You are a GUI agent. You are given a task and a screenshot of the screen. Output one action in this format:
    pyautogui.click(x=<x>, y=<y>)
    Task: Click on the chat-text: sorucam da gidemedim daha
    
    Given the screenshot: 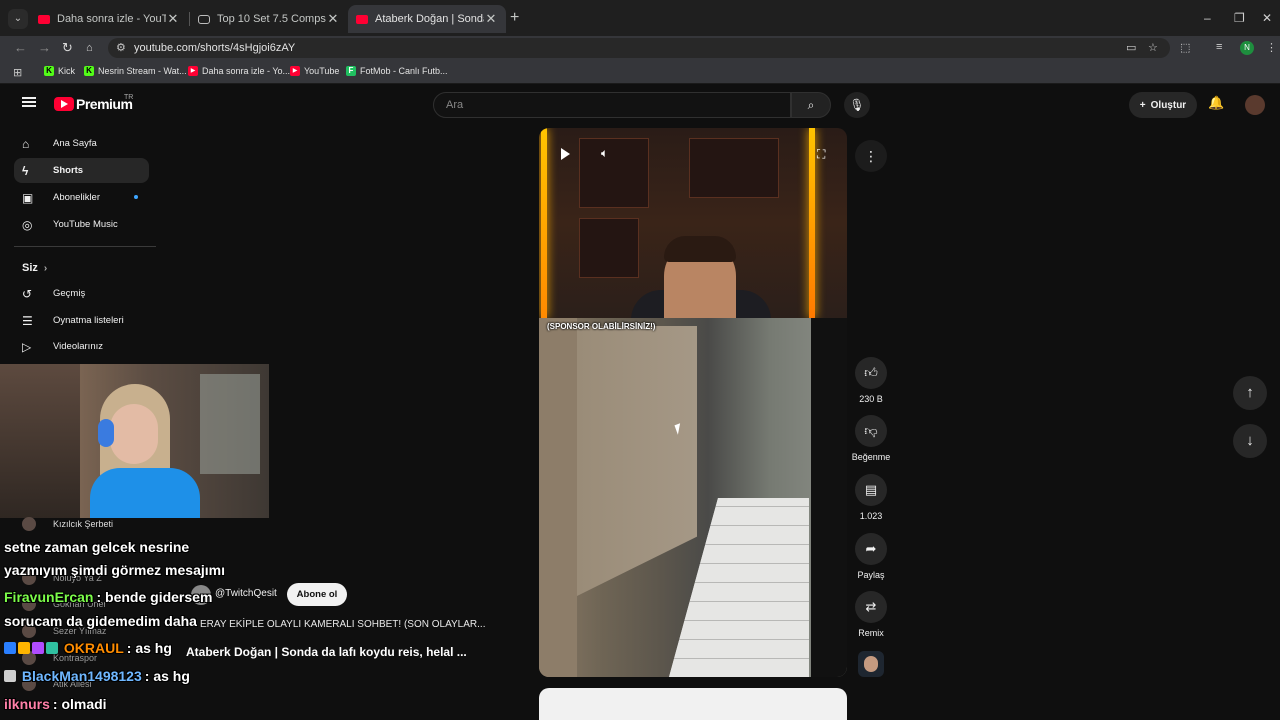 What is the action you would take?
    pyautogui.click(x=100, y=621)
    